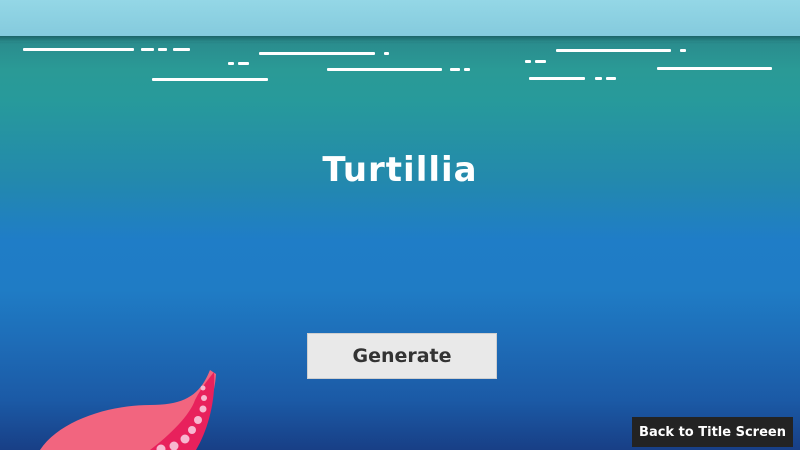 The height and width of the screenshot is (450, 800). What do you see at coordinates (400, 170) in the screenshot?
I see `game-title: Turtillia` at bounding box center [400, 170].